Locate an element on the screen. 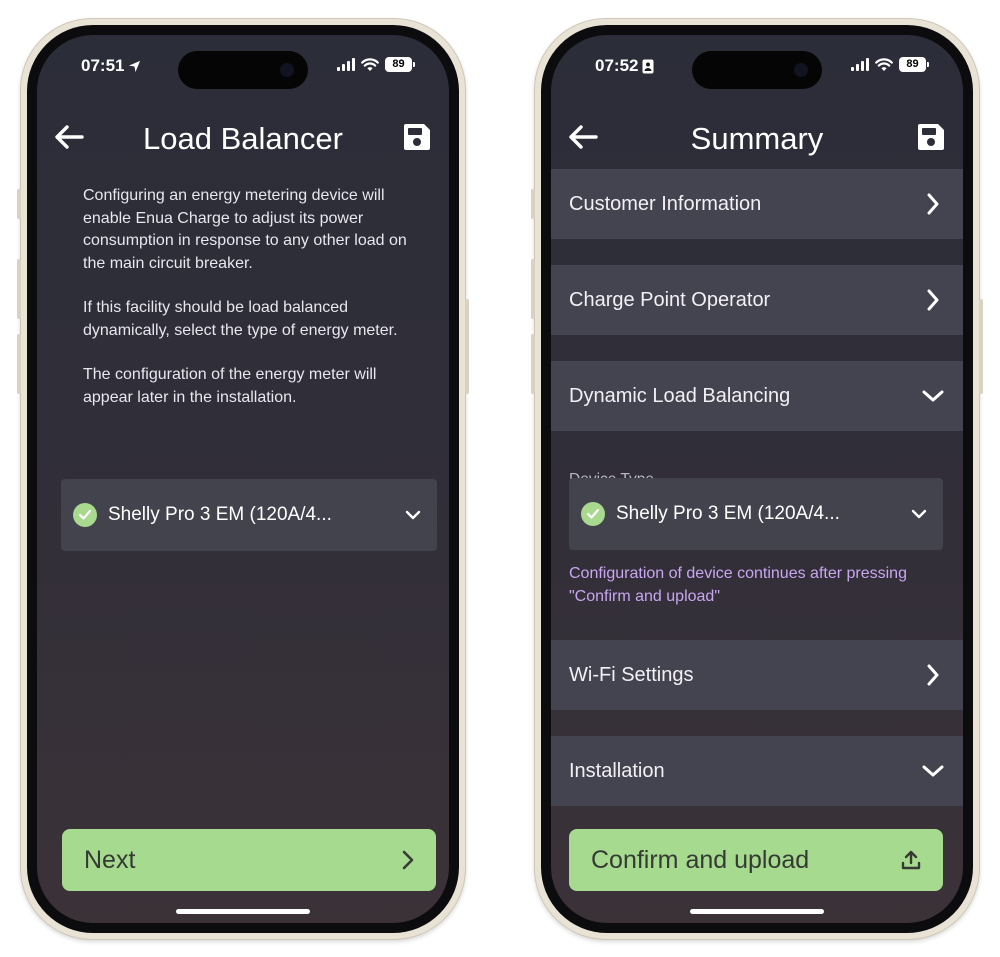 The height and width of the screenshot is (957, 1000). location-arrow-icon is located at coordinates (135, 66).